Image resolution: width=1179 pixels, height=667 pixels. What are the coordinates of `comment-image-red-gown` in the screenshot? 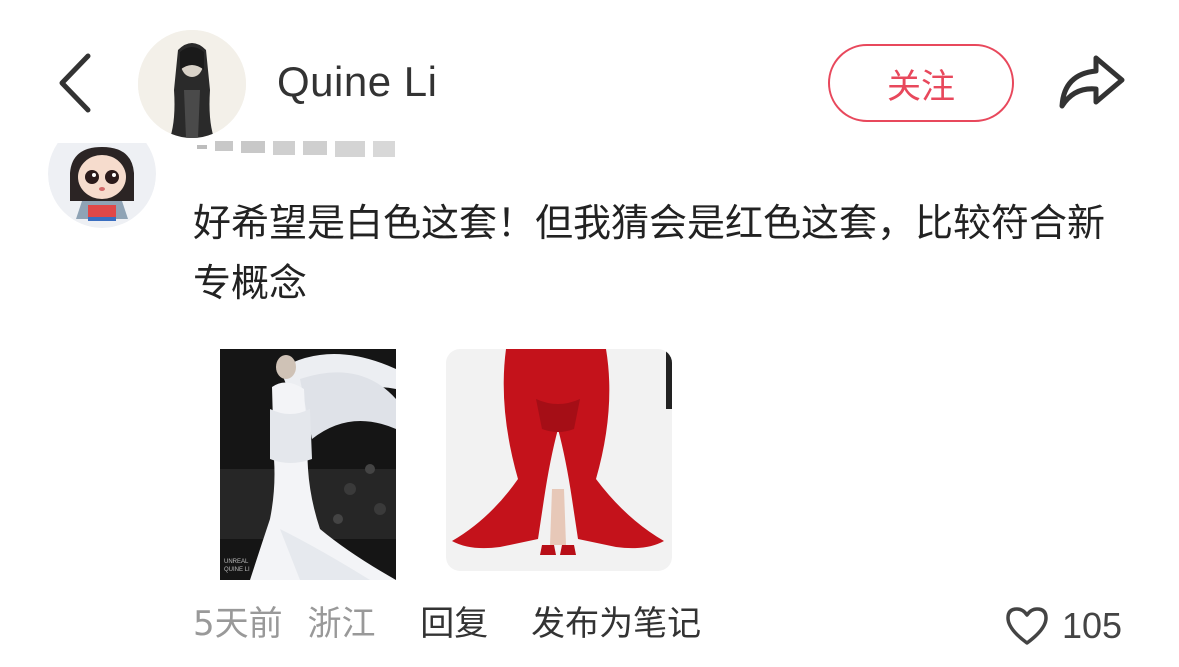 It's located at (559, 460).